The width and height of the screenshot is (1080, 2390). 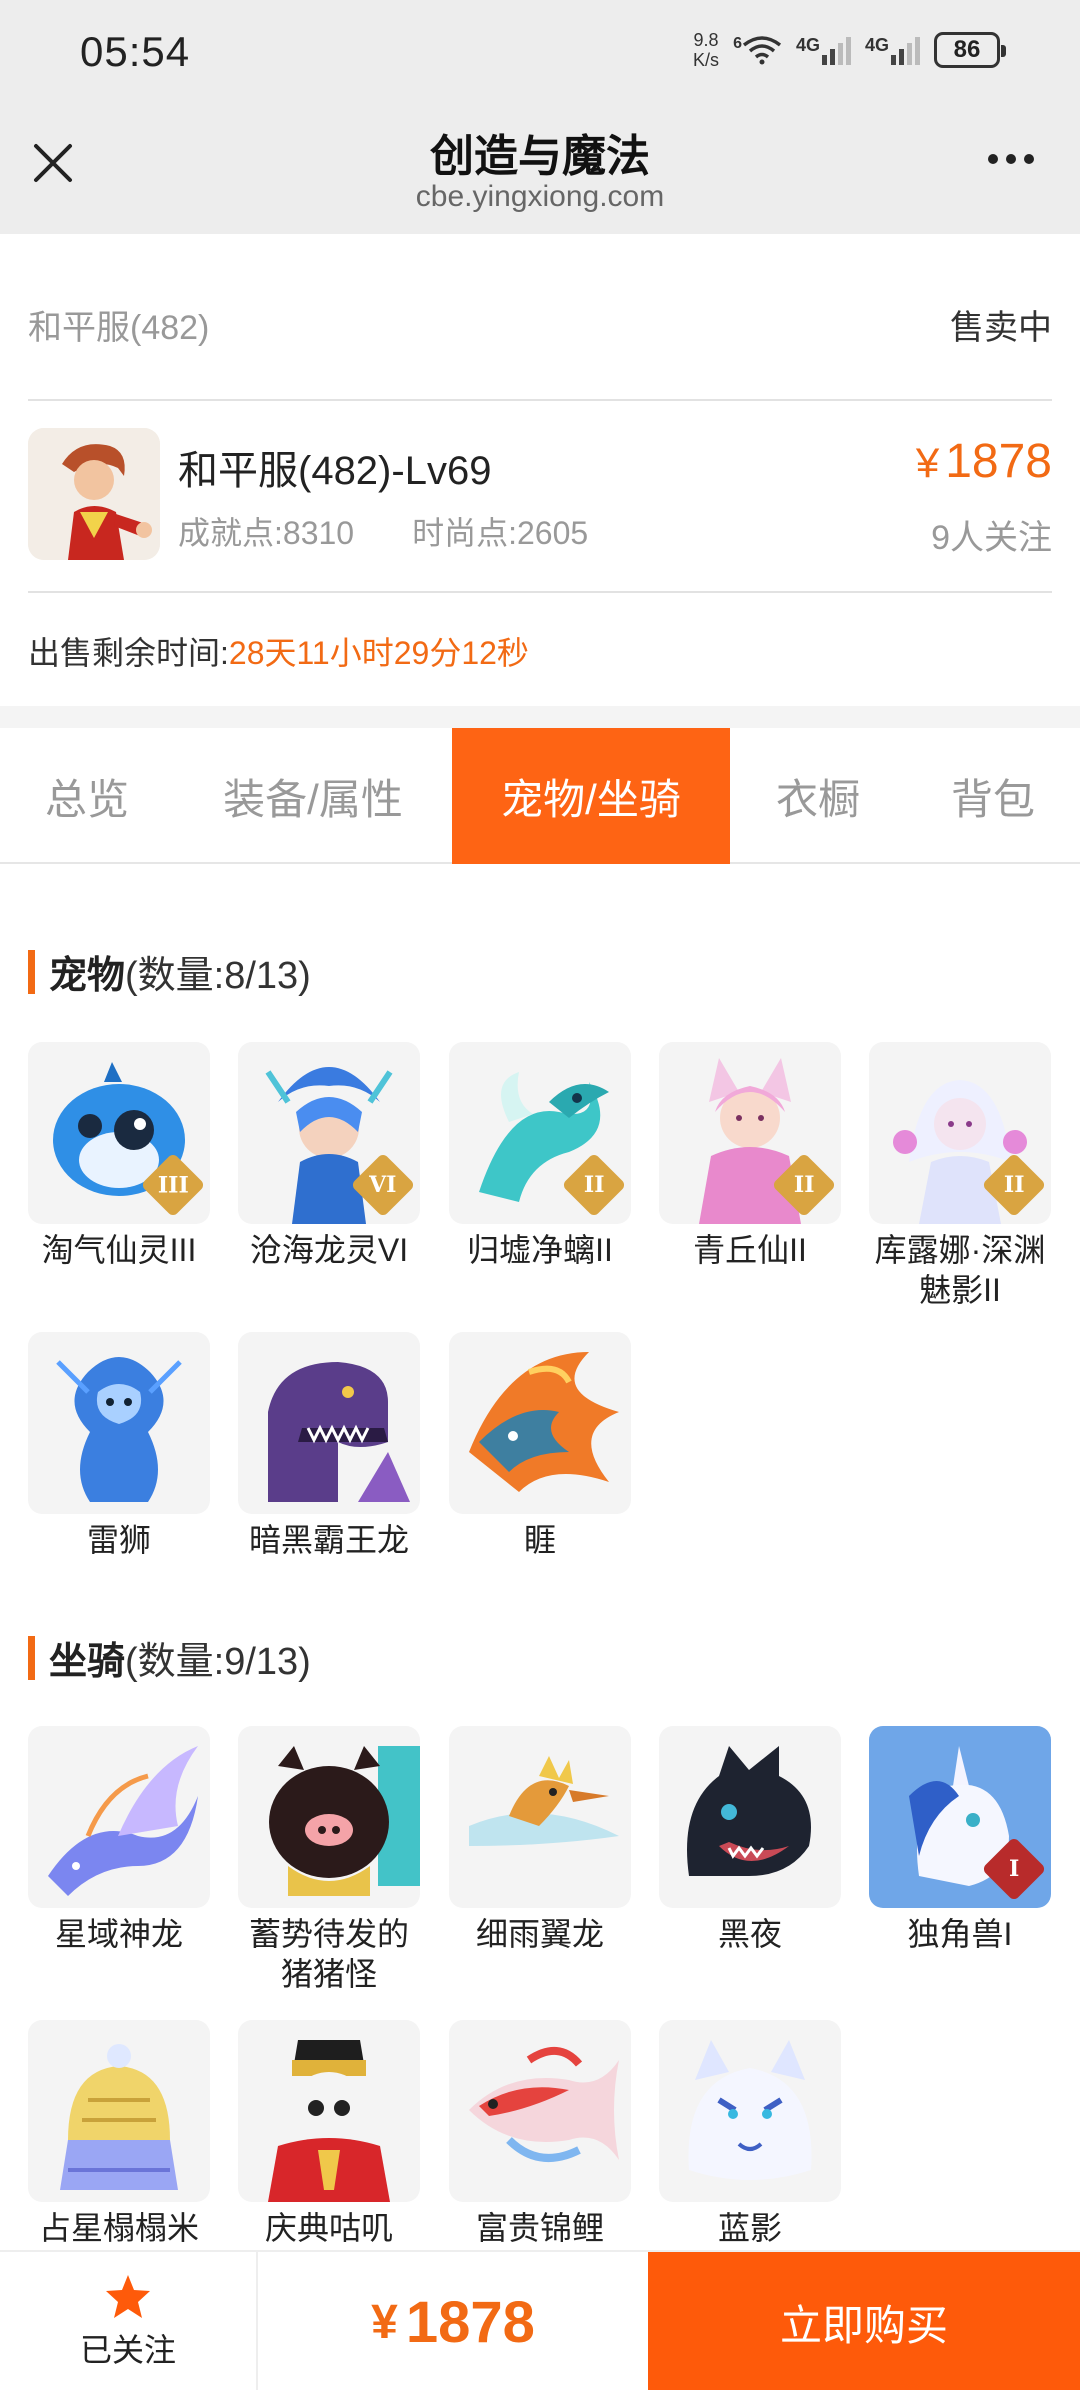 I want to click on remaining-time: 出售剩余时间:28天11小时29分12秒, so click(x=278, y=653).